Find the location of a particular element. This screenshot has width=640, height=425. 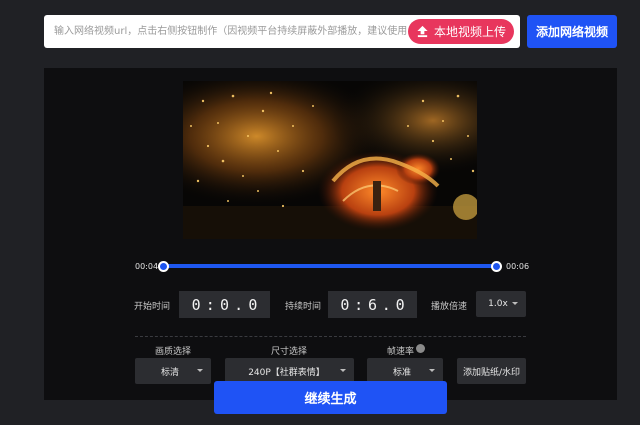

start-time-label: 开始时间 is located at coordinates (152, 307).